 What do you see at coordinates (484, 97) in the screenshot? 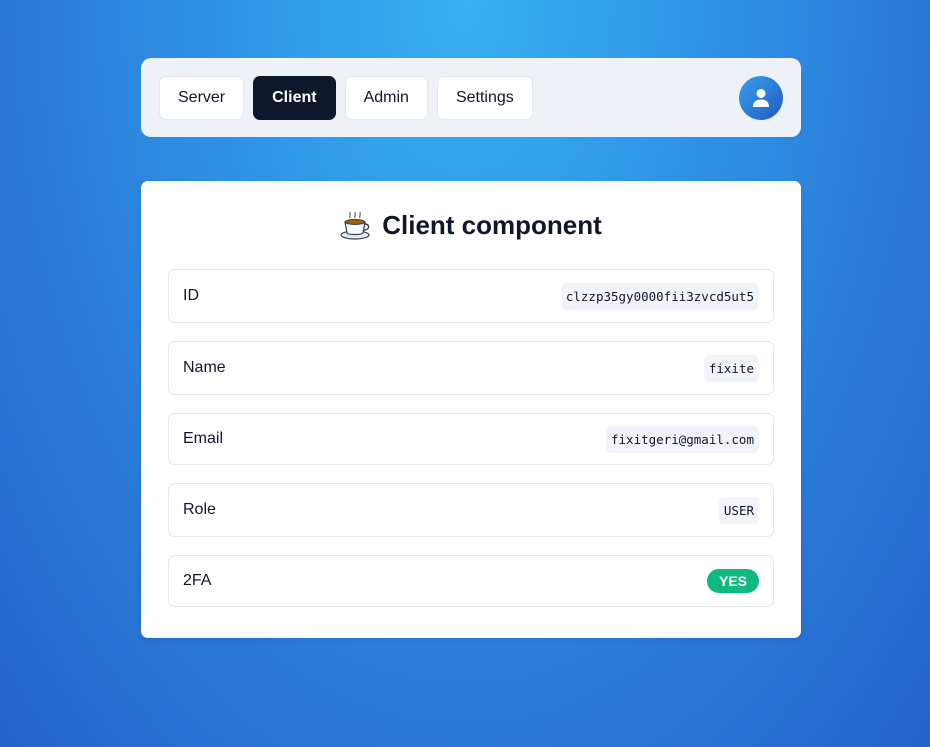
I see `tab-settings: Settings` at bounding box center [484, 97].